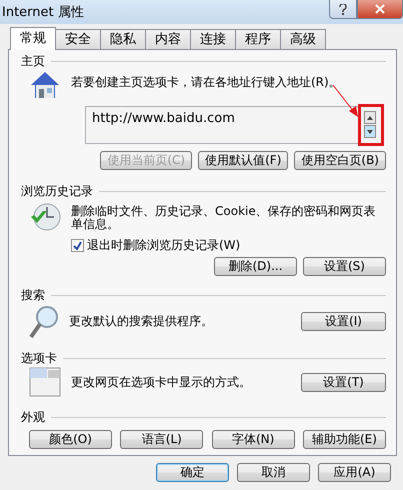 The image size is (403, 490). Describe the element at coordinates (43, 12) in the screenshot. I see `window-title: Internet 属性` at that location.